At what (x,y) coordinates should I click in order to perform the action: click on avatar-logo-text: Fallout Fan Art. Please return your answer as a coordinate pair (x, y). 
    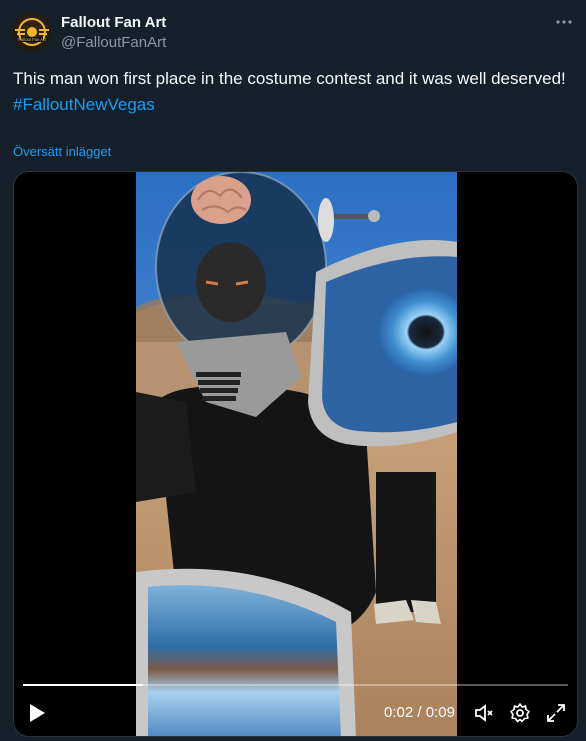
    Looking at the image, I should click on (32, 39).